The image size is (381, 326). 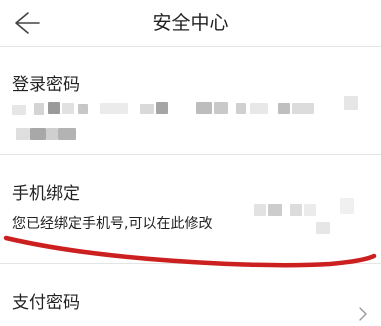 What do you see at coordinates (46, 85) in the screenshot?
I see `login-password-title: 登录密码` at bounding box center [46, 85].